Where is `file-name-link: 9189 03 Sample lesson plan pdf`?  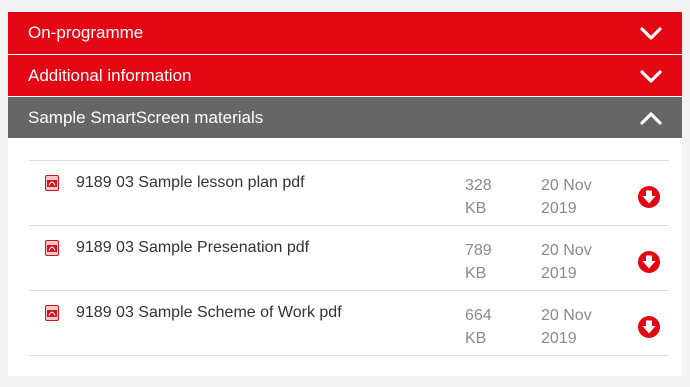
file-name-link: 9189 03 Sample lesson plan pdf is located at coordinates (190, 183).